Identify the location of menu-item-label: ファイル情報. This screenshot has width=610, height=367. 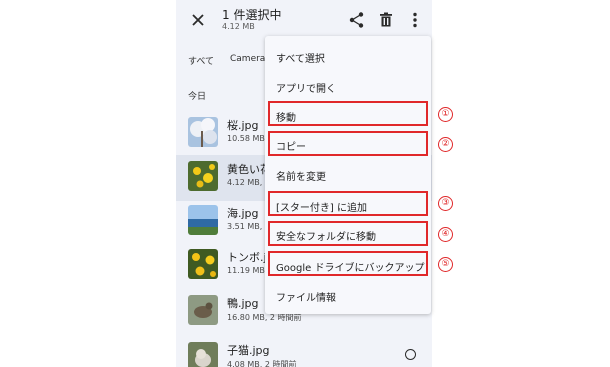
(306, 298).